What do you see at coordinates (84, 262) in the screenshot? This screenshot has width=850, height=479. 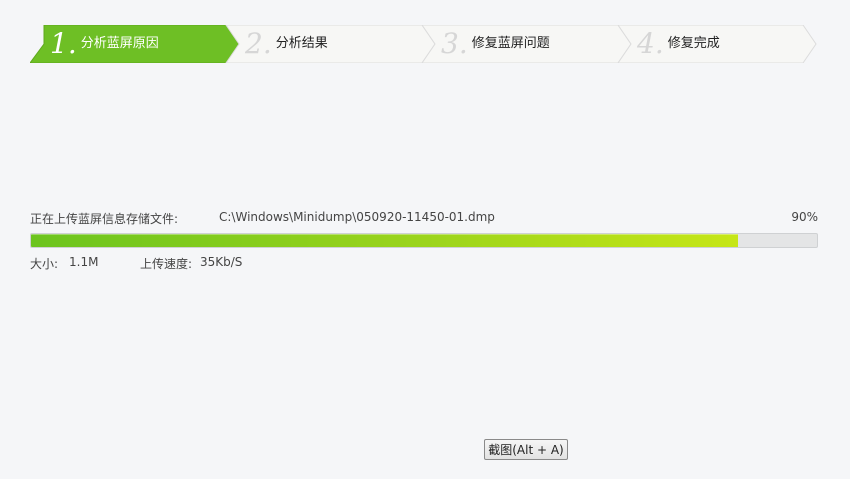 I see `size-value: 1.1M` at bounding box center [84, 262].